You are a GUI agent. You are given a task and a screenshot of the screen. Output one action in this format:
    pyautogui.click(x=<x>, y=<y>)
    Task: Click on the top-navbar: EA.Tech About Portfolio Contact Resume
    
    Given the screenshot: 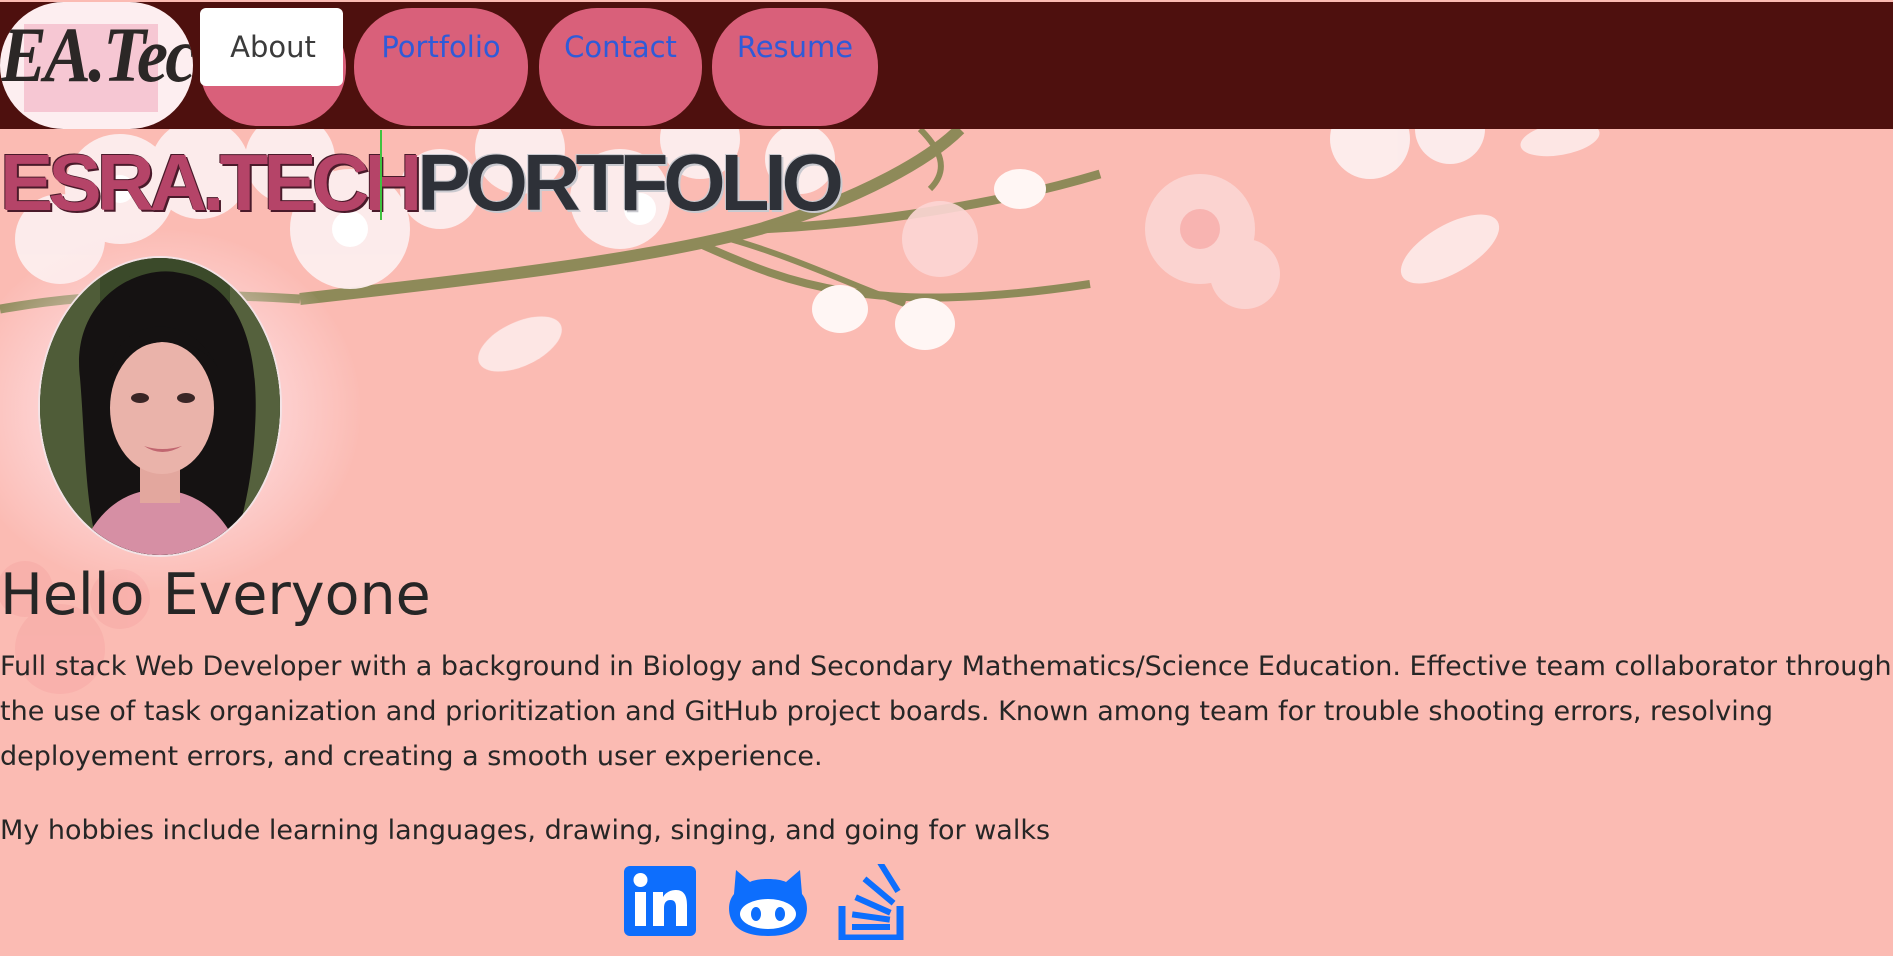 What is the action you would take?
    pyautogui.click(x=946, y=65)
    